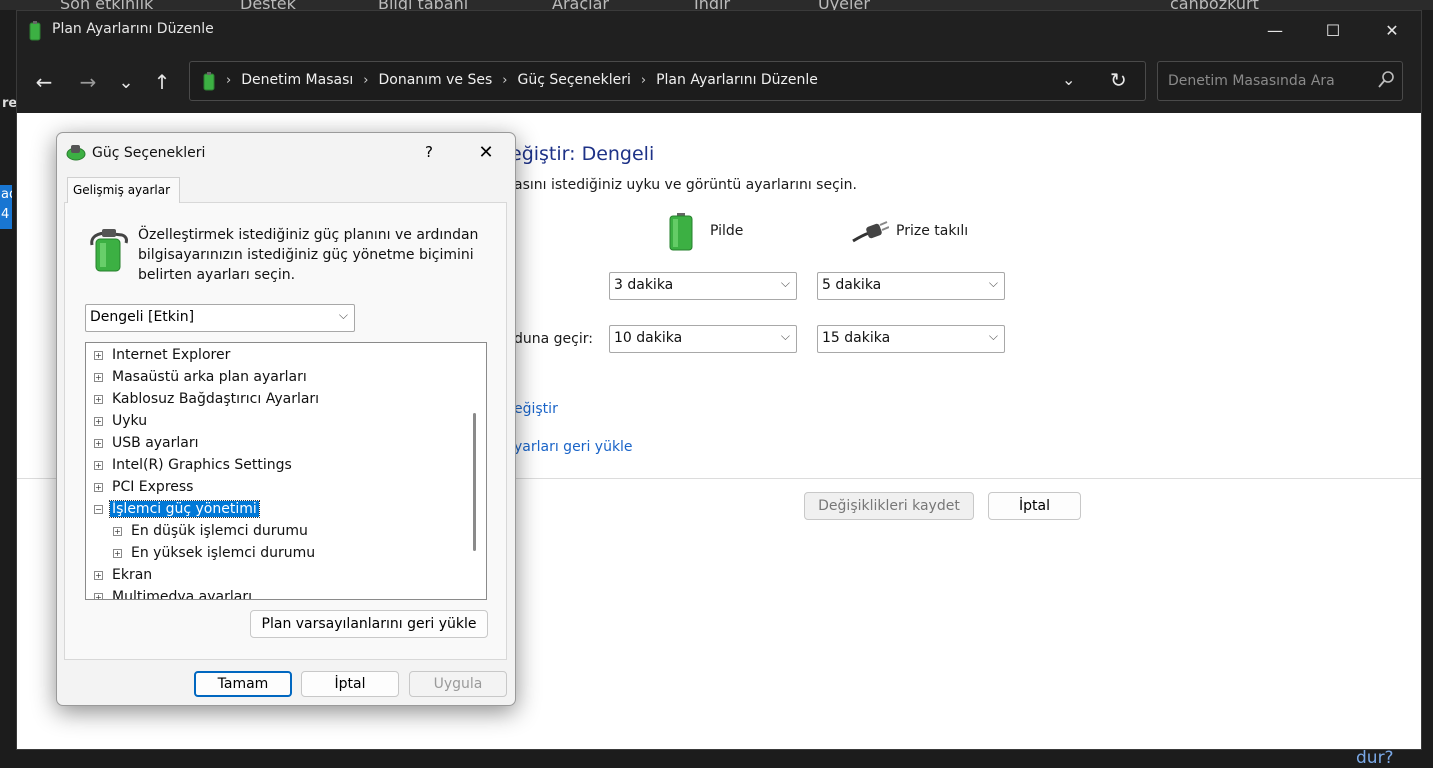  What do you see at coordinates (202, 465) in the screenshot?
I see `tree-item-label: Intel(R) Graphics Settings` at bounding box center [202, 465].